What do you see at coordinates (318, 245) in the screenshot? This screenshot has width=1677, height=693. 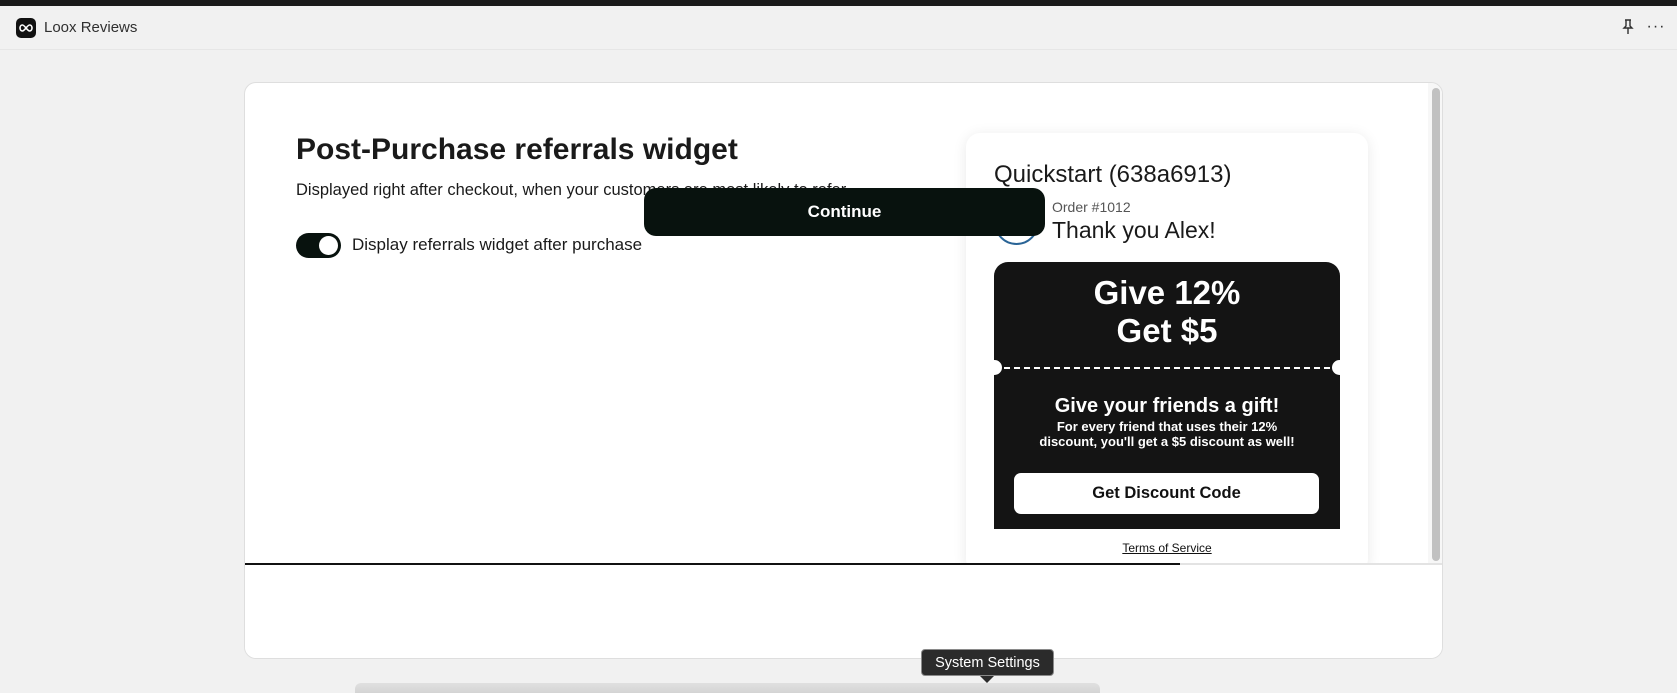 I see `referrals-widget-toggle` at bounding box center [318, 245].